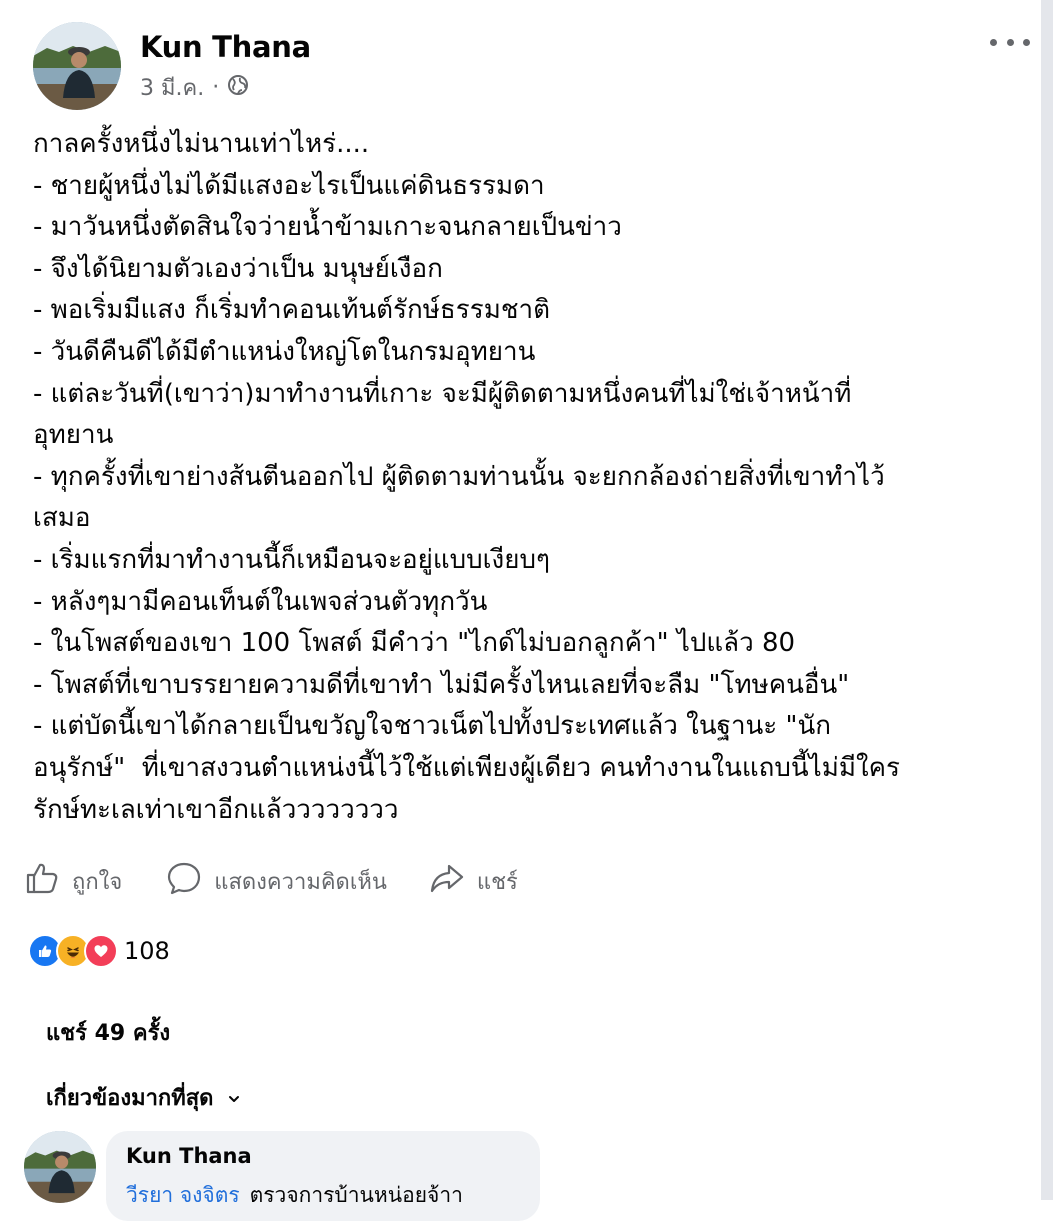 The height and width of the screenshot is (1221, 1053). What do you see at coordinates (183, 1195) in the screenshot?
I see `comment-mention-link: วีรยา จงจิตร` at bounding box center [183, 1195].